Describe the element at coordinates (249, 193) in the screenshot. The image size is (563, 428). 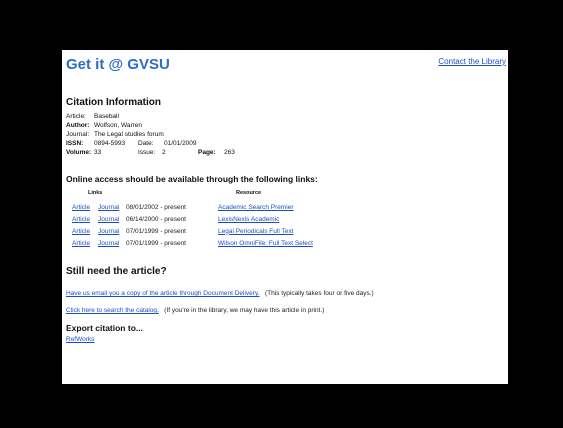
I see `resource-column-header: Resource` at that location.